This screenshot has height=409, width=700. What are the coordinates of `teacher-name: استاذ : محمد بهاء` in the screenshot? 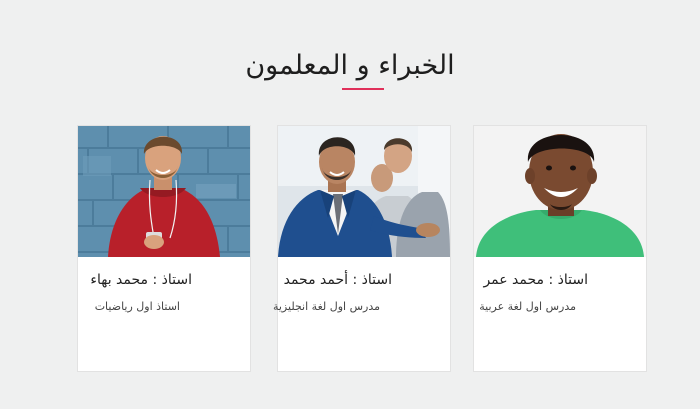 It's located at (141, 280).